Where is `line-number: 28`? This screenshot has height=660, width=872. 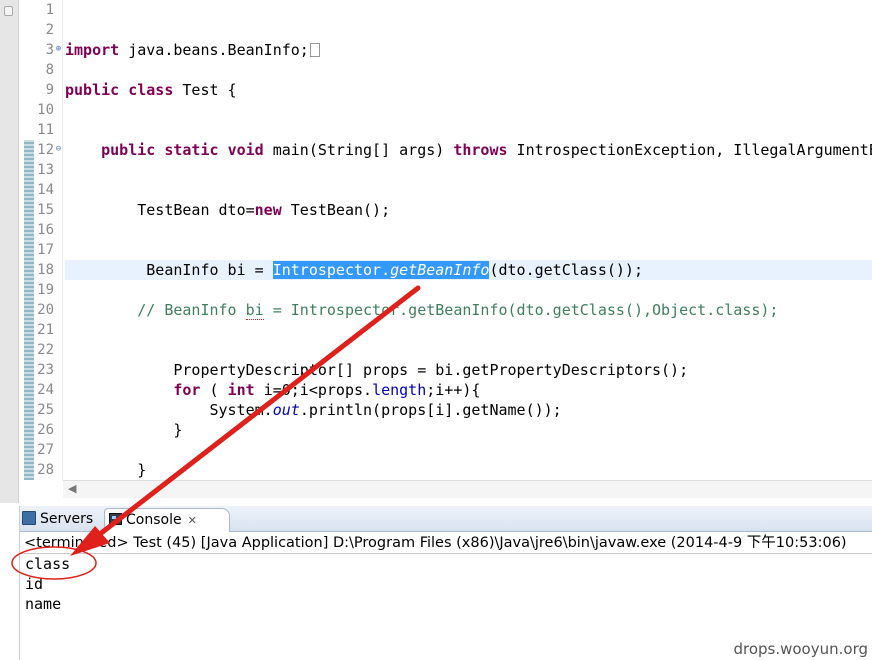
line-number: 28 is located at coordinates (45, 470).